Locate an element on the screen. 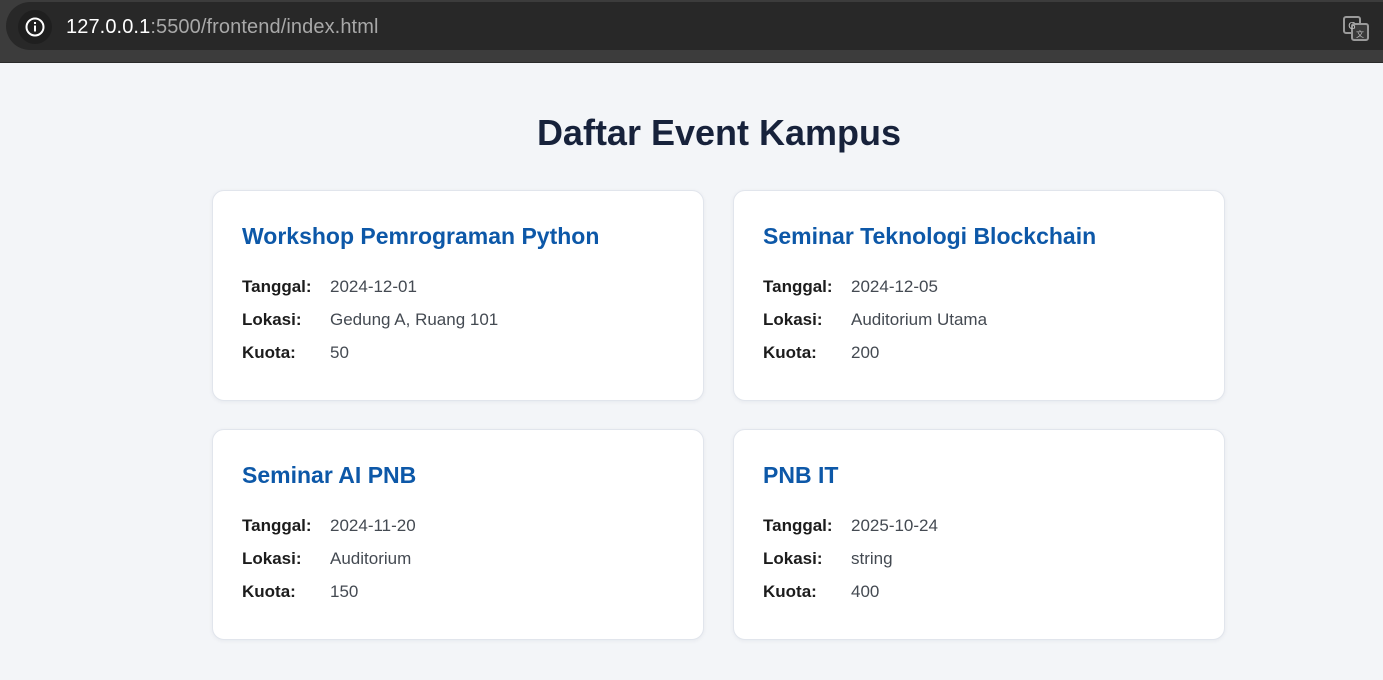 This screenshot has height=680, width=1383. svg-text: G is located at coordinates (1352, 26).